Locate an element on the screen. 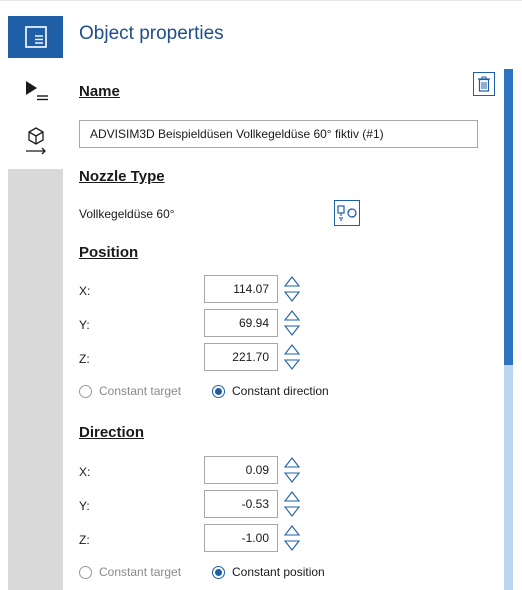 The image size is (522, 590). position-y-input: 69.94 is located at coordinates (241, 323).